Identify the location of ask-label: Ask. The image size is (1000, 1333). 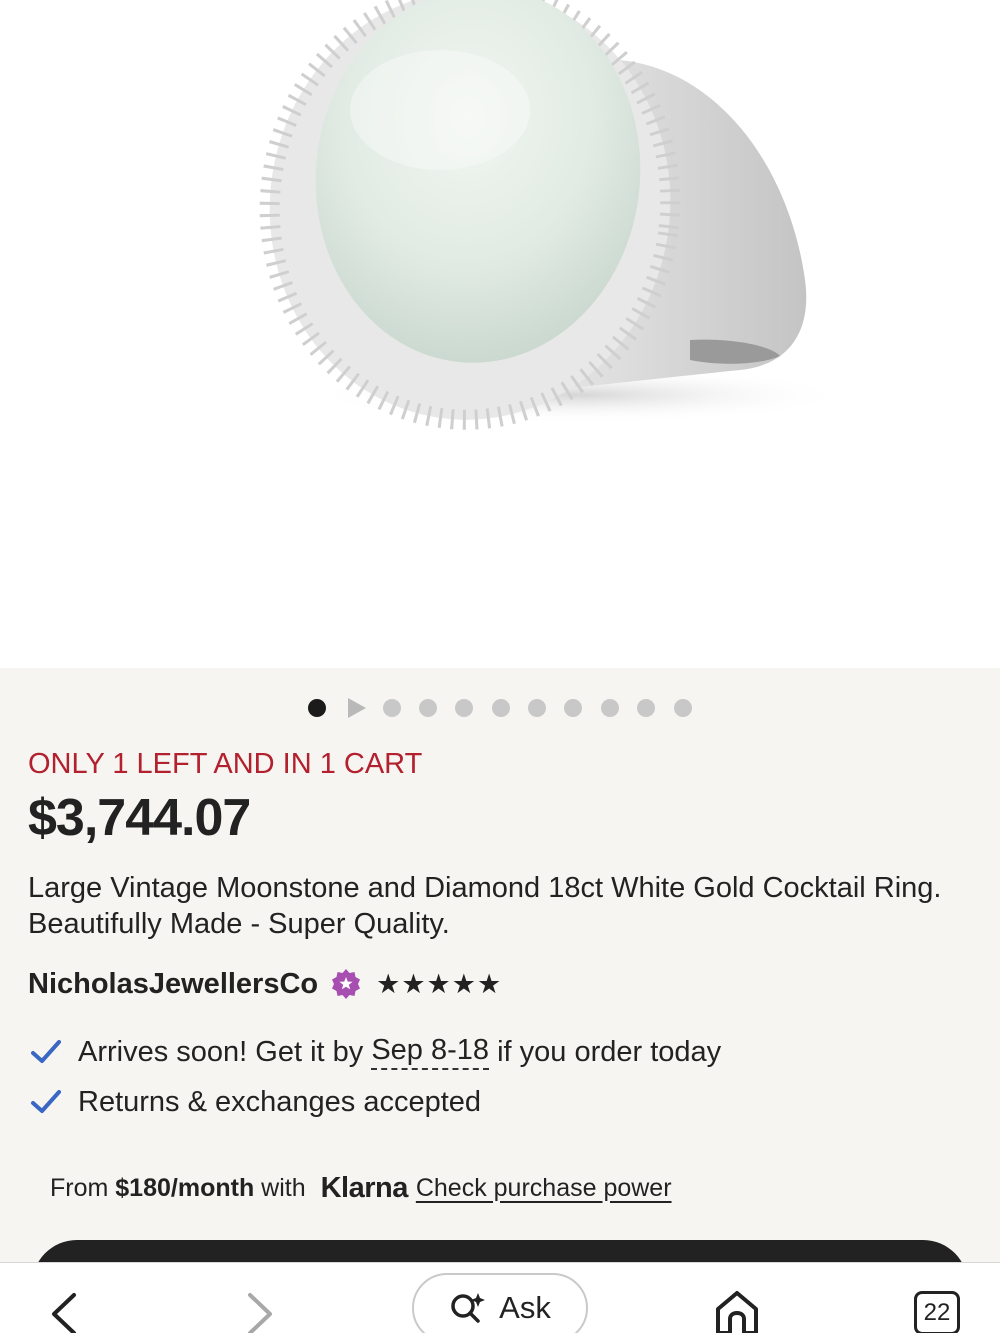
(525, 1307).